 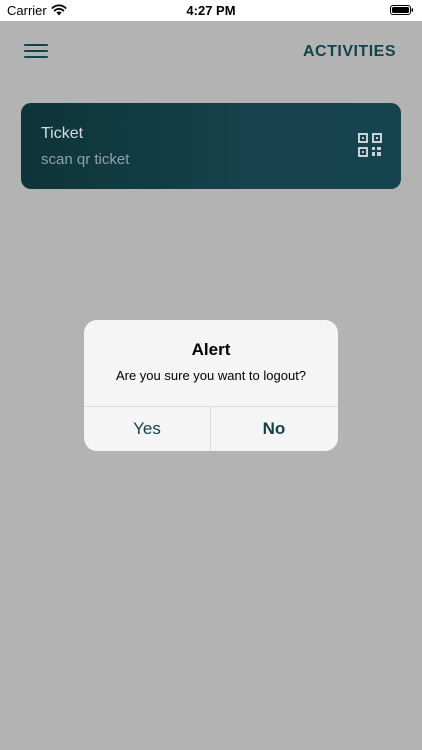 I want to click on battery-icon, so click(x=402, y=10).